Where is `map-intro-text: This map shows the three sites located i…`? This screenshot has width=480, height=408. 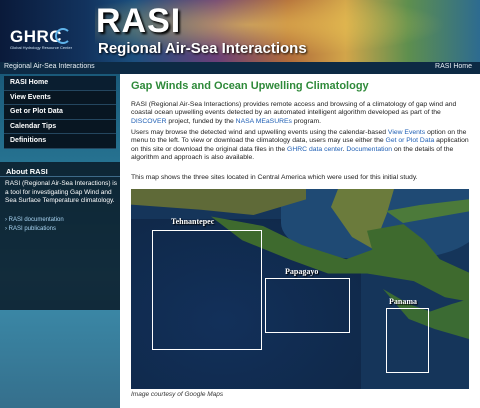
map-intro-text: This map shows the three sites located i… is located at coordinates (274, 177).